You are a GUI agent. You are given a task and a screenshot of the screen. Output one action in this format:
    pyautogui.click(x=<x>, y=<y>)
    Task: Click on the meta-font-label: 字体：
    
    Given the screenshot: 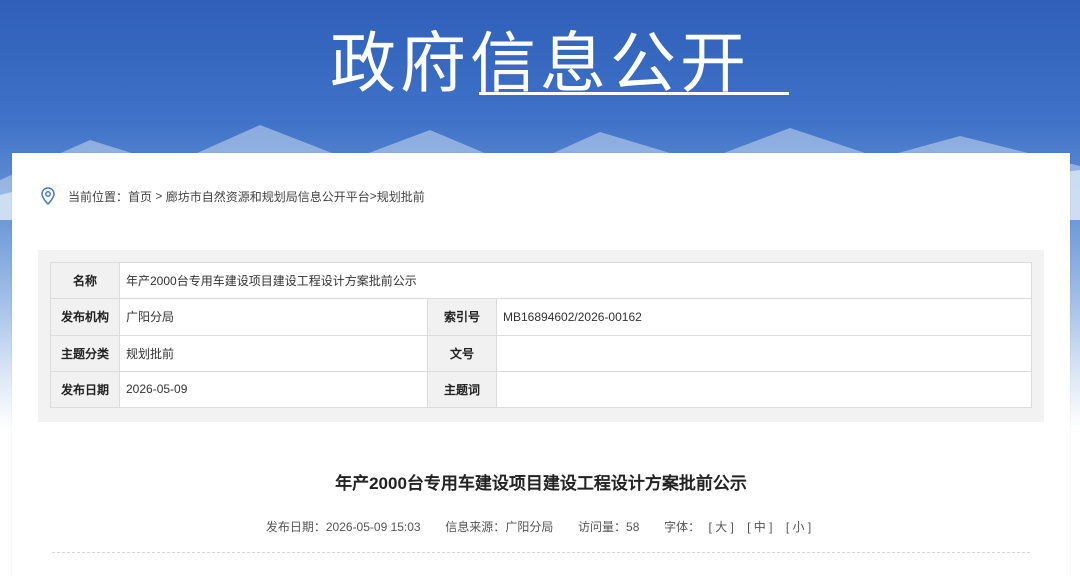 What is the action you would take?
    pyautogui.click(x=682, y=527)
    